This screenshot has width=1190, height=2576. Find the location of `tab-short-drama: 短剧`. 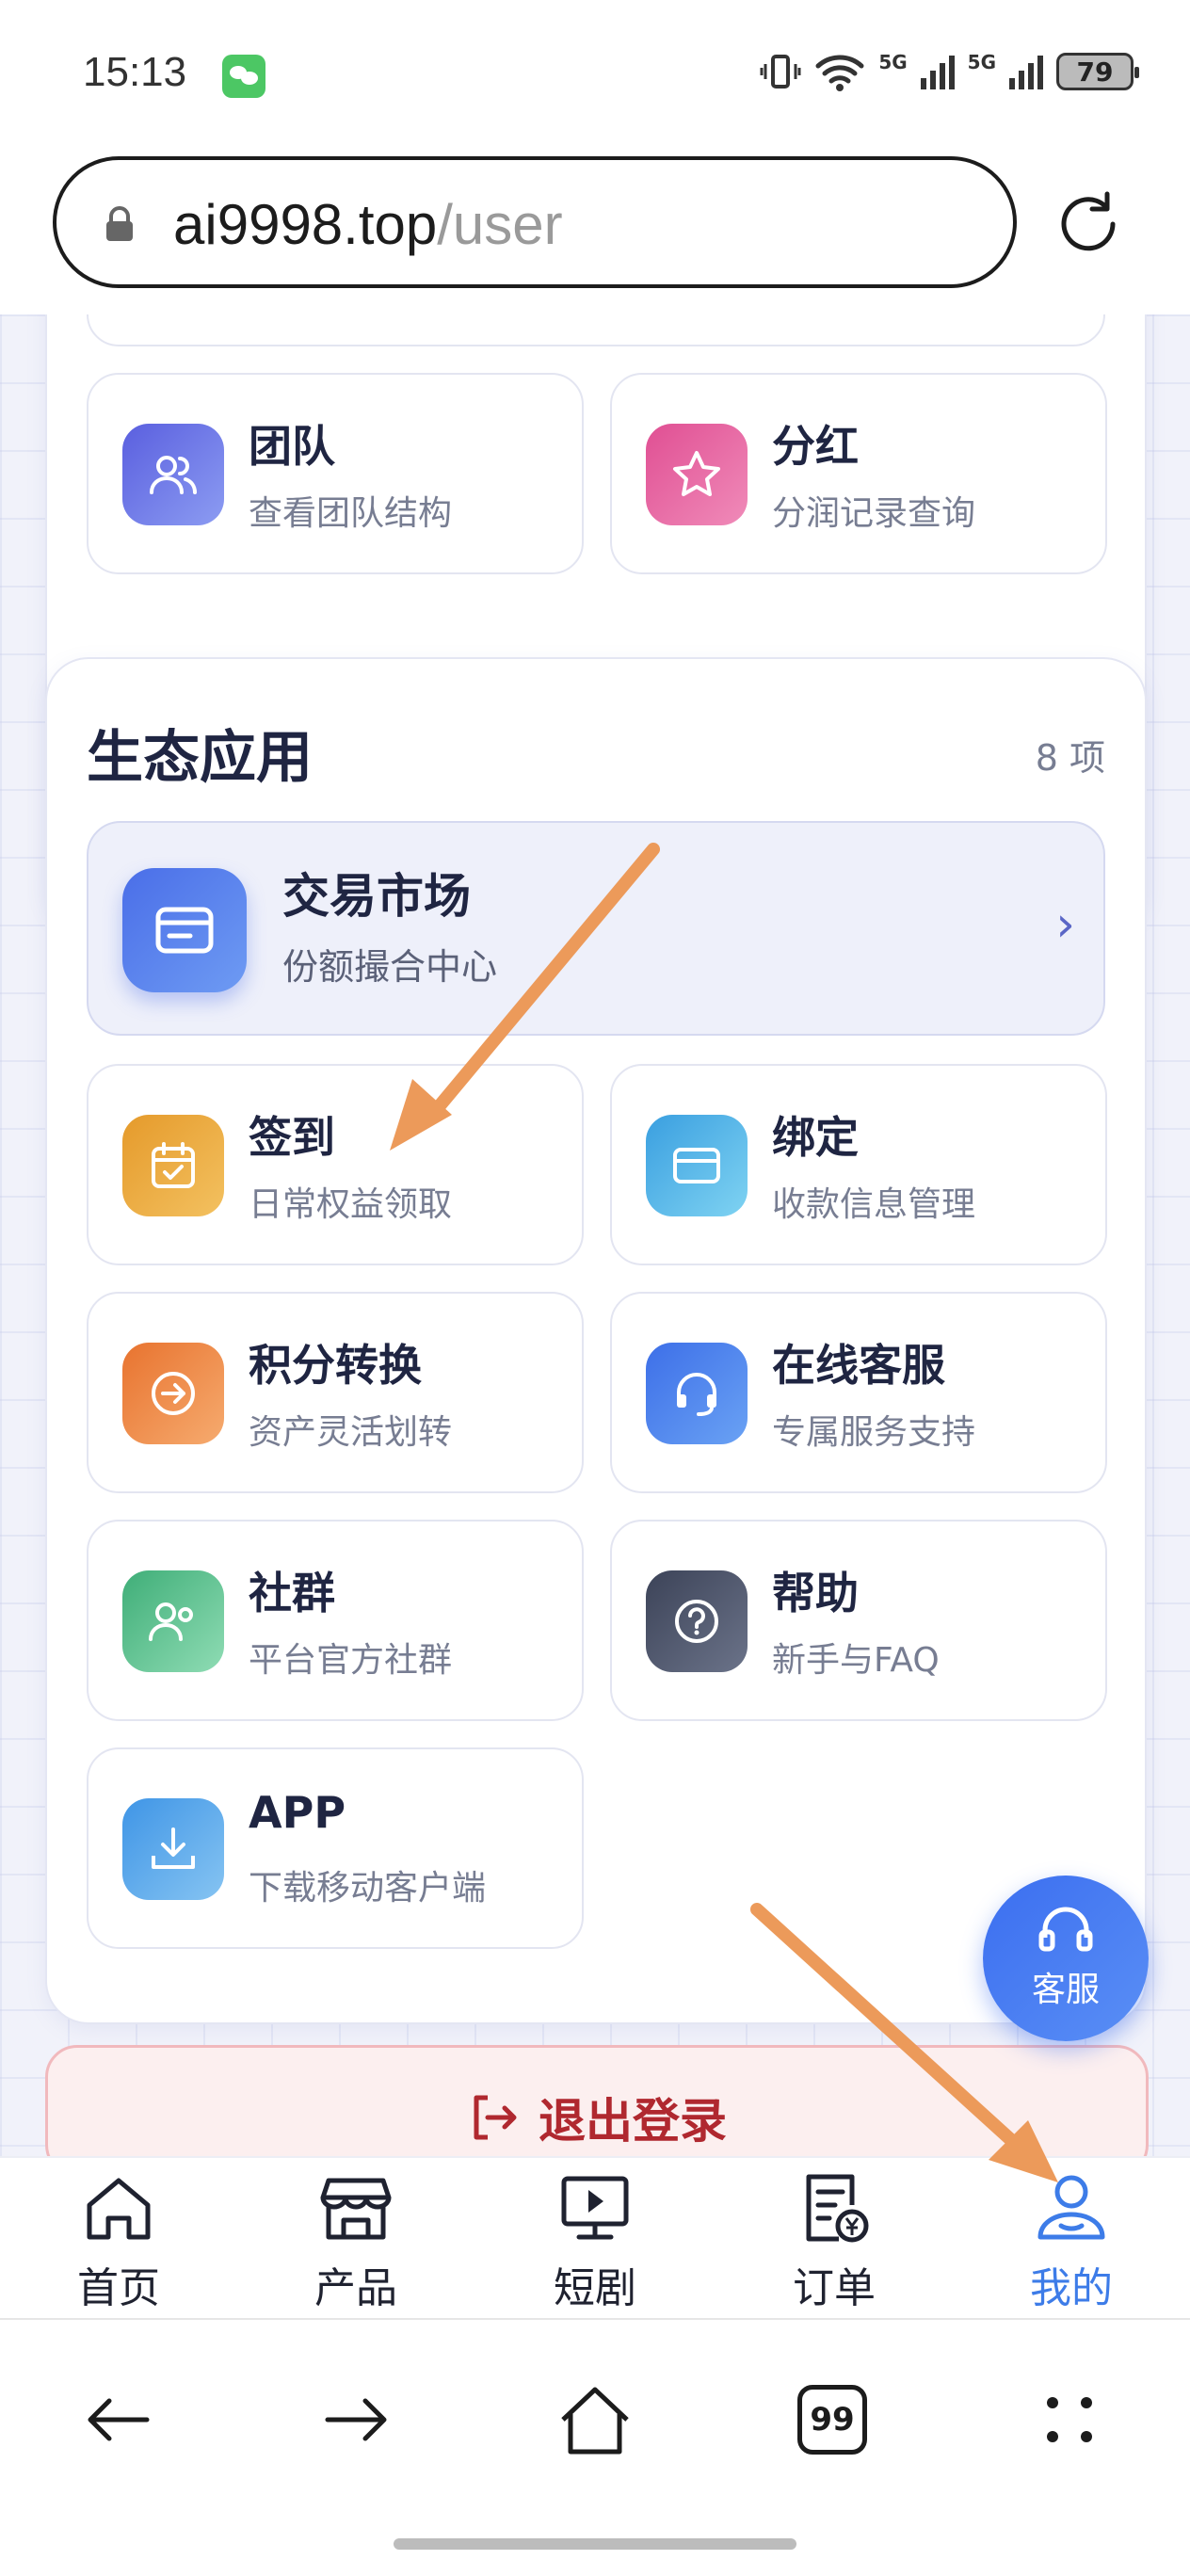

tab-short-drama: 短剧 is located at coordinates (595, 2237).